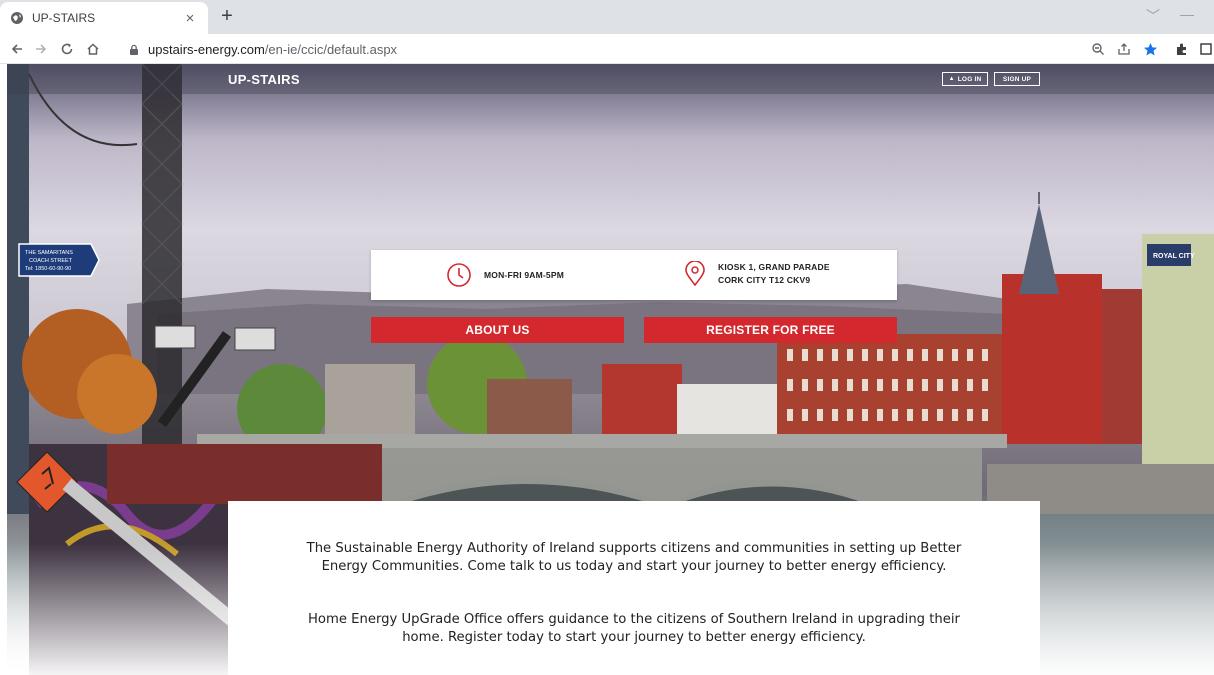 The image size is (1214, 675). I want to click on login-label: LOG IN, so click(969, 79).